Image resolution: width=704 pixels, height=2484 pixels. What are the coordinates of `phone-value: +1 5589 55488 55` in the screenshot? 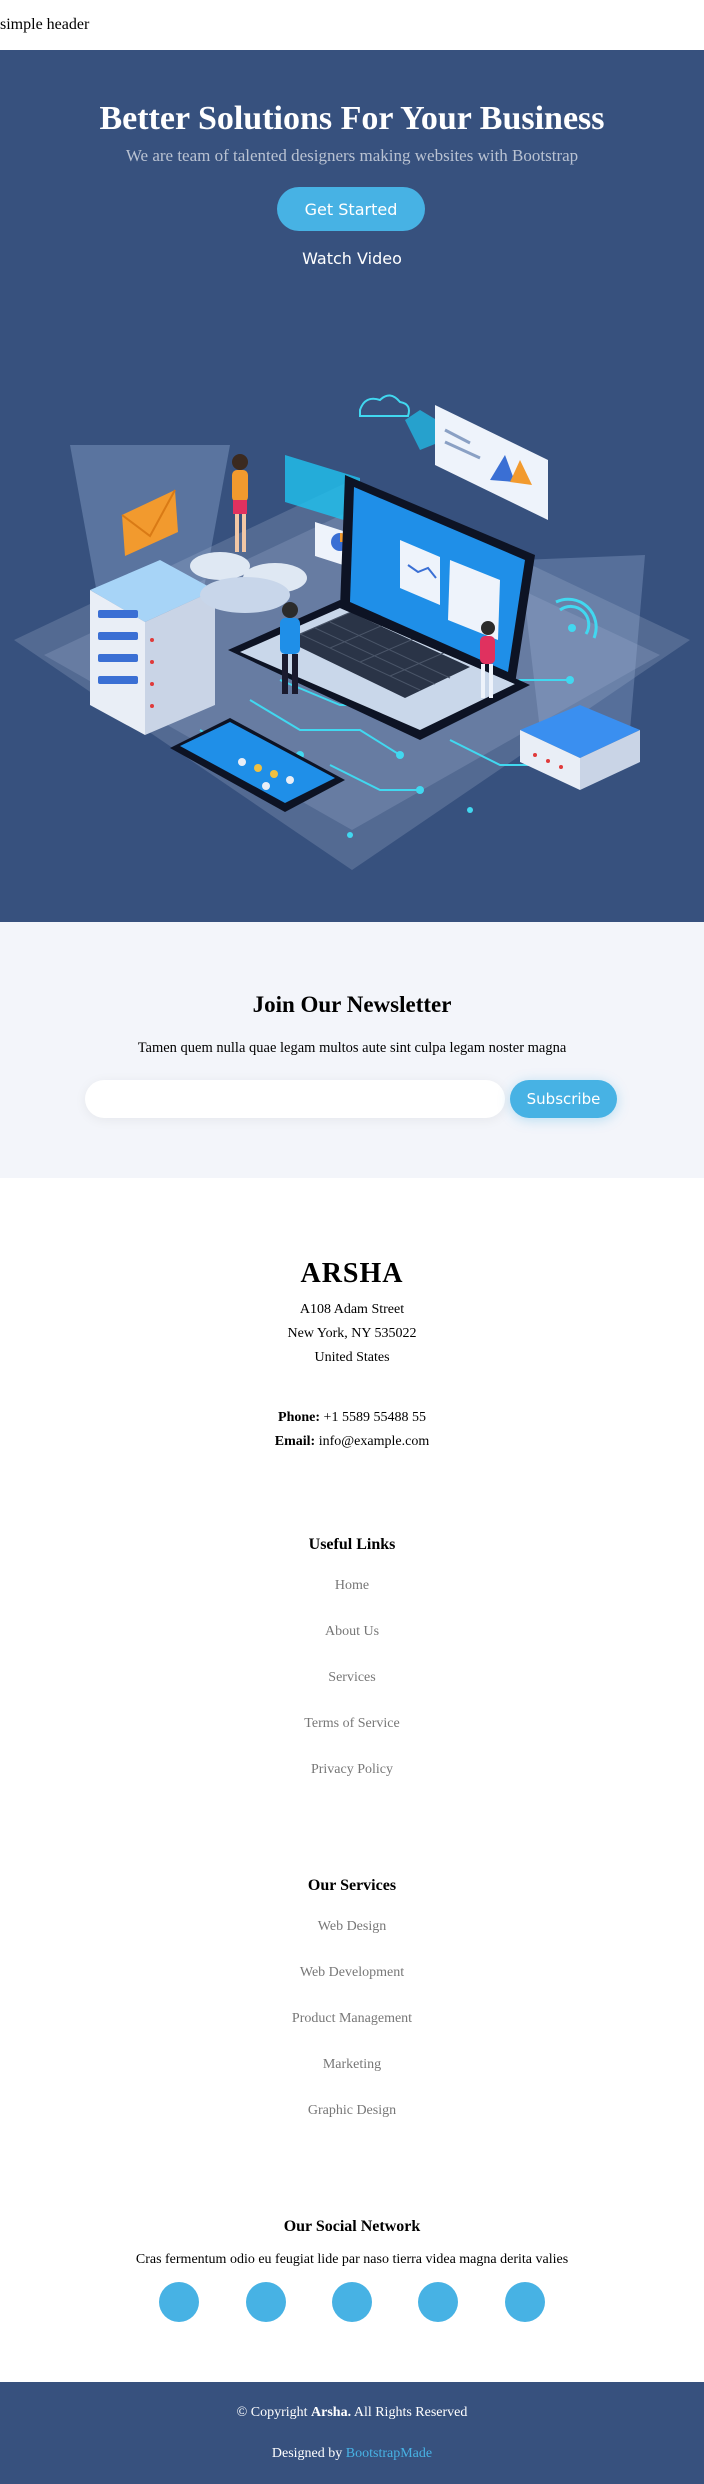 It's located at (374, 1417).